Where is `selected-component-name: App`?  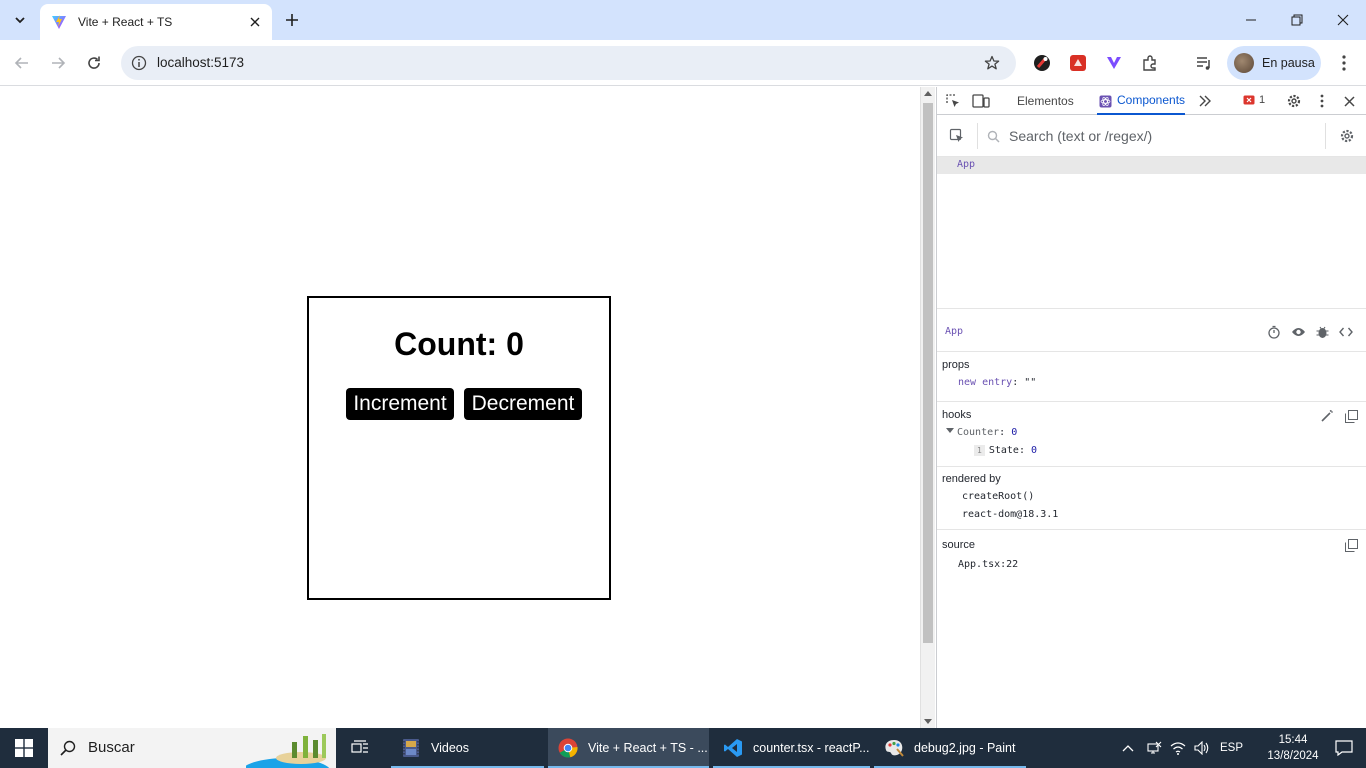
selected-component-name: App is located at coordinates (954, 331).